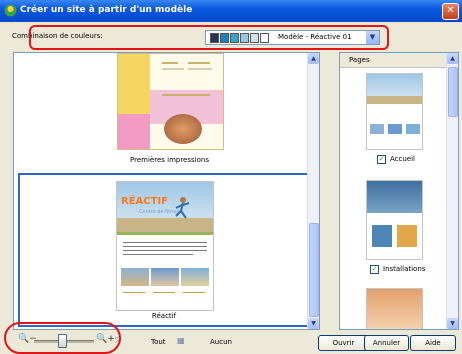  Describe the element at coordinates (313, 191) in the screenshot. I see `template-scrollbar: ▲ ▼` at that location.